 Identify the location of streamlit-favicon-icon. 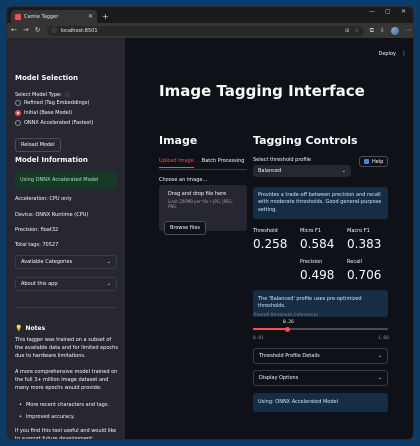
(18, 16).